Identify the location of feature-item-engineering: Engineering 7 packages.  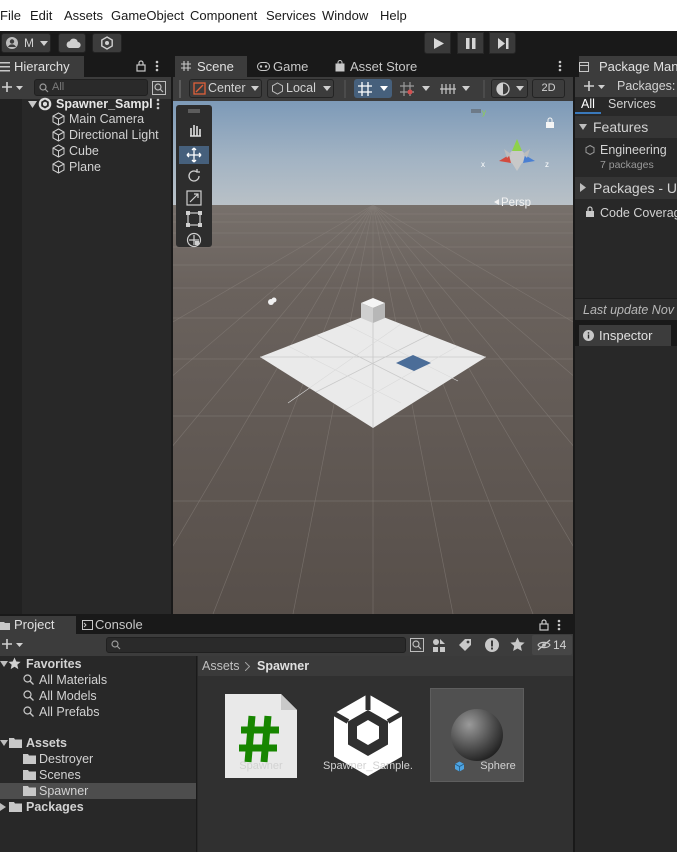
(626, 156).